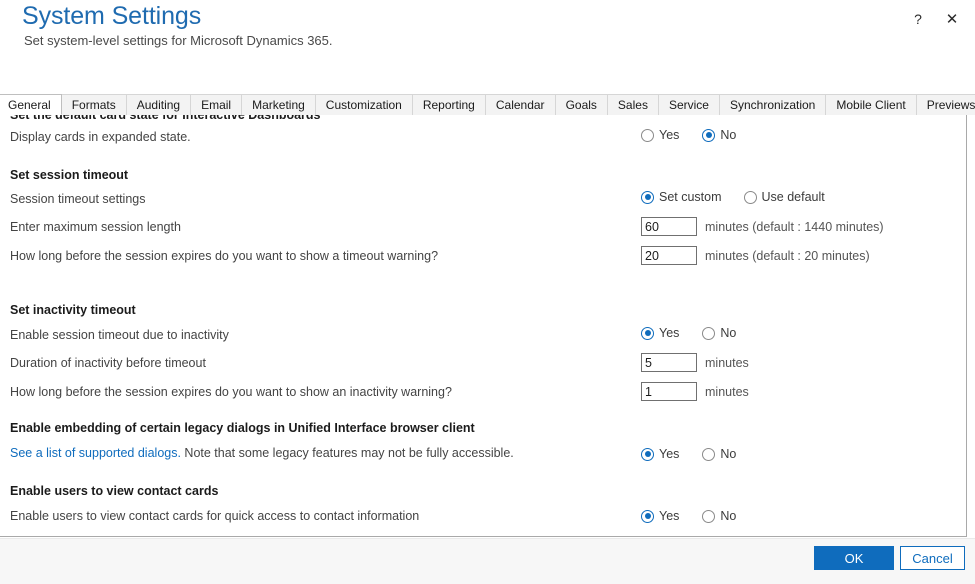 This screenshot has height=584, width=975. I want to click on radio-display-cards-no: No, so click(719, 135).